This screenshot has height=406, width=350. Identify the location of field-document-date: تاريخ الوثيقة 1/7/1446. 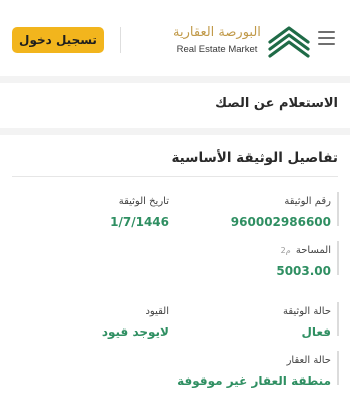
(139, 212).